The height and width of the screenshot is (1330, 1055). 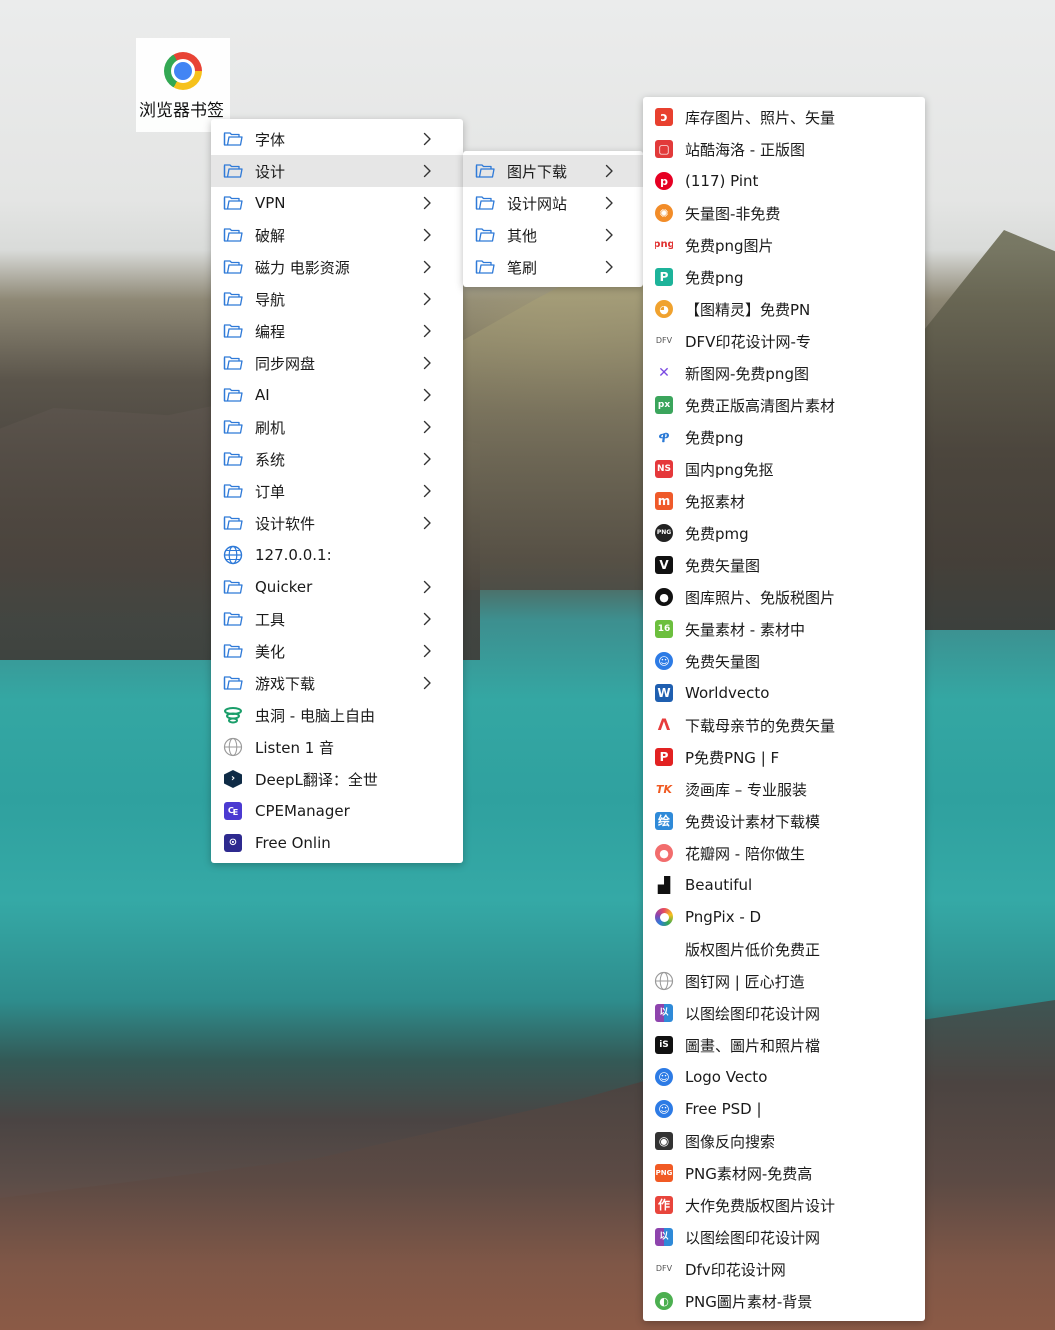 What do you see at coordinates (664, 469) in the screenshot?
I see `red-ns-favicon: NS` at bounding box center [664, 469].